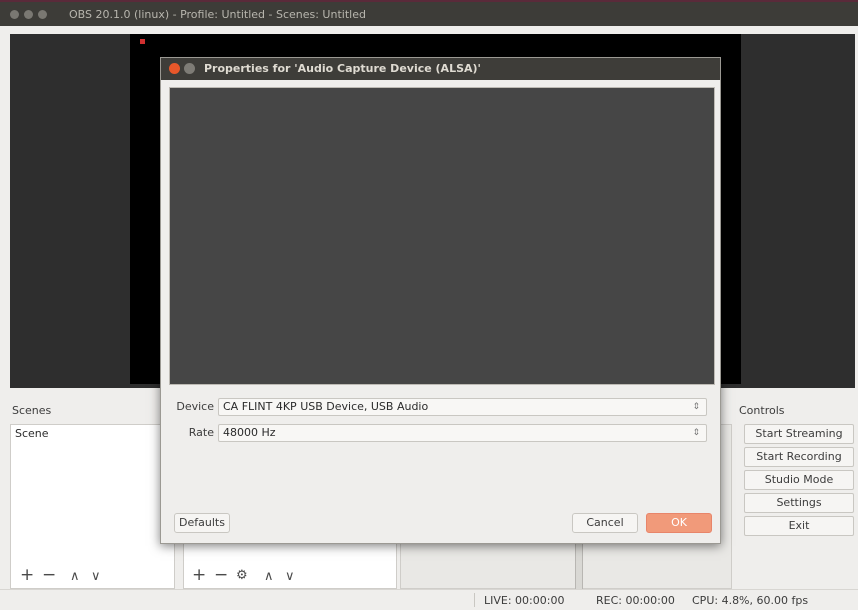 This screenshot has height=610, width=858. I want to click on device-value: CA FLINT 4KP USB Device, USB Audio, so click(326, 406).